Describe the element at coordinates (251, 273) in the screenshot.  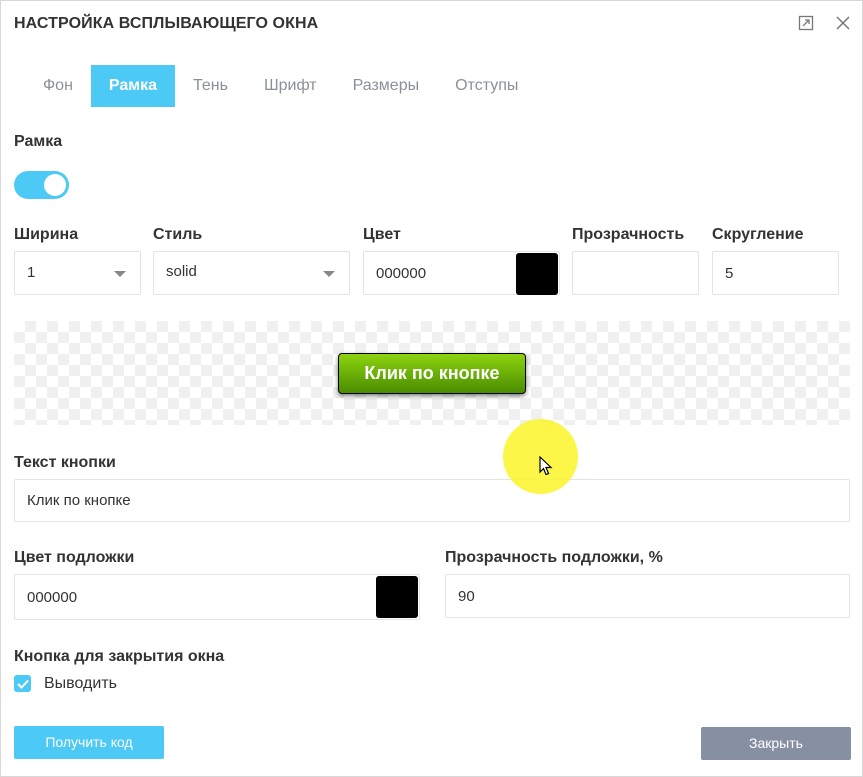
I see `style-select: solid` at that location.